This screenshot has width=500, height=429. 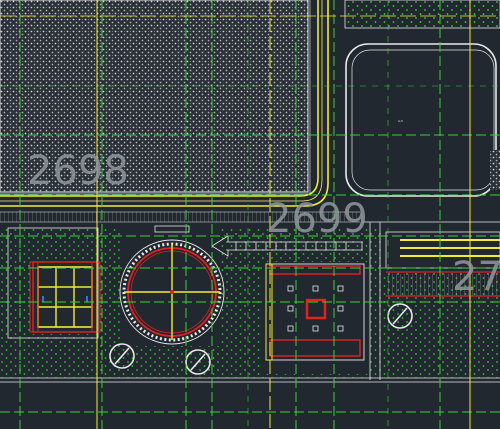 I want to click on svg-text: A-5, so click(x=400, y=121).